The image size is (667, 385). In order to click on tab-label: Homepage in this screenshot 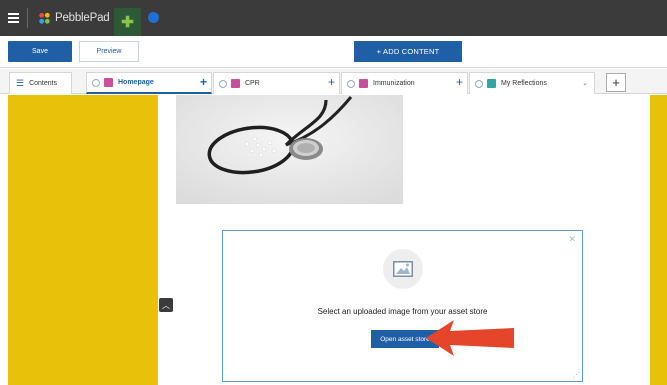, I will do `click(136, 82)`.